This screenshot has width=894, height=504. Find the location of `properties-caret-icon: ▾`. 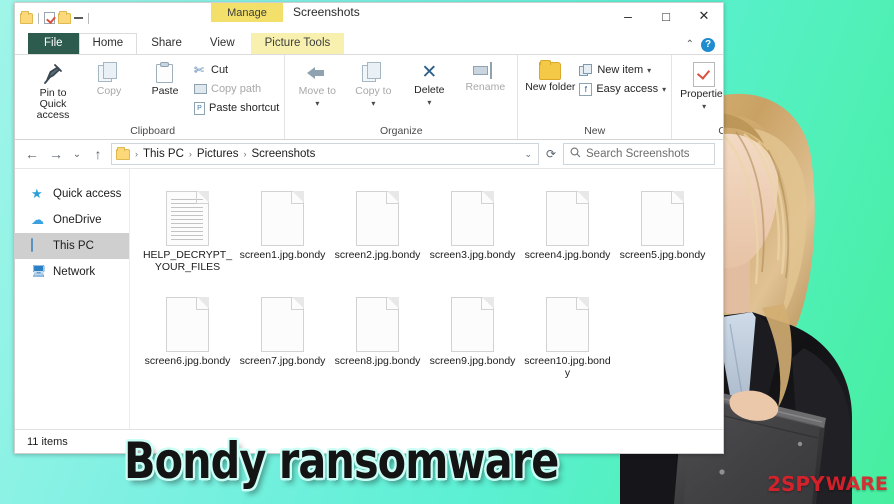

properties-caret-icon: ▾ is located at coordinates (704, 106).